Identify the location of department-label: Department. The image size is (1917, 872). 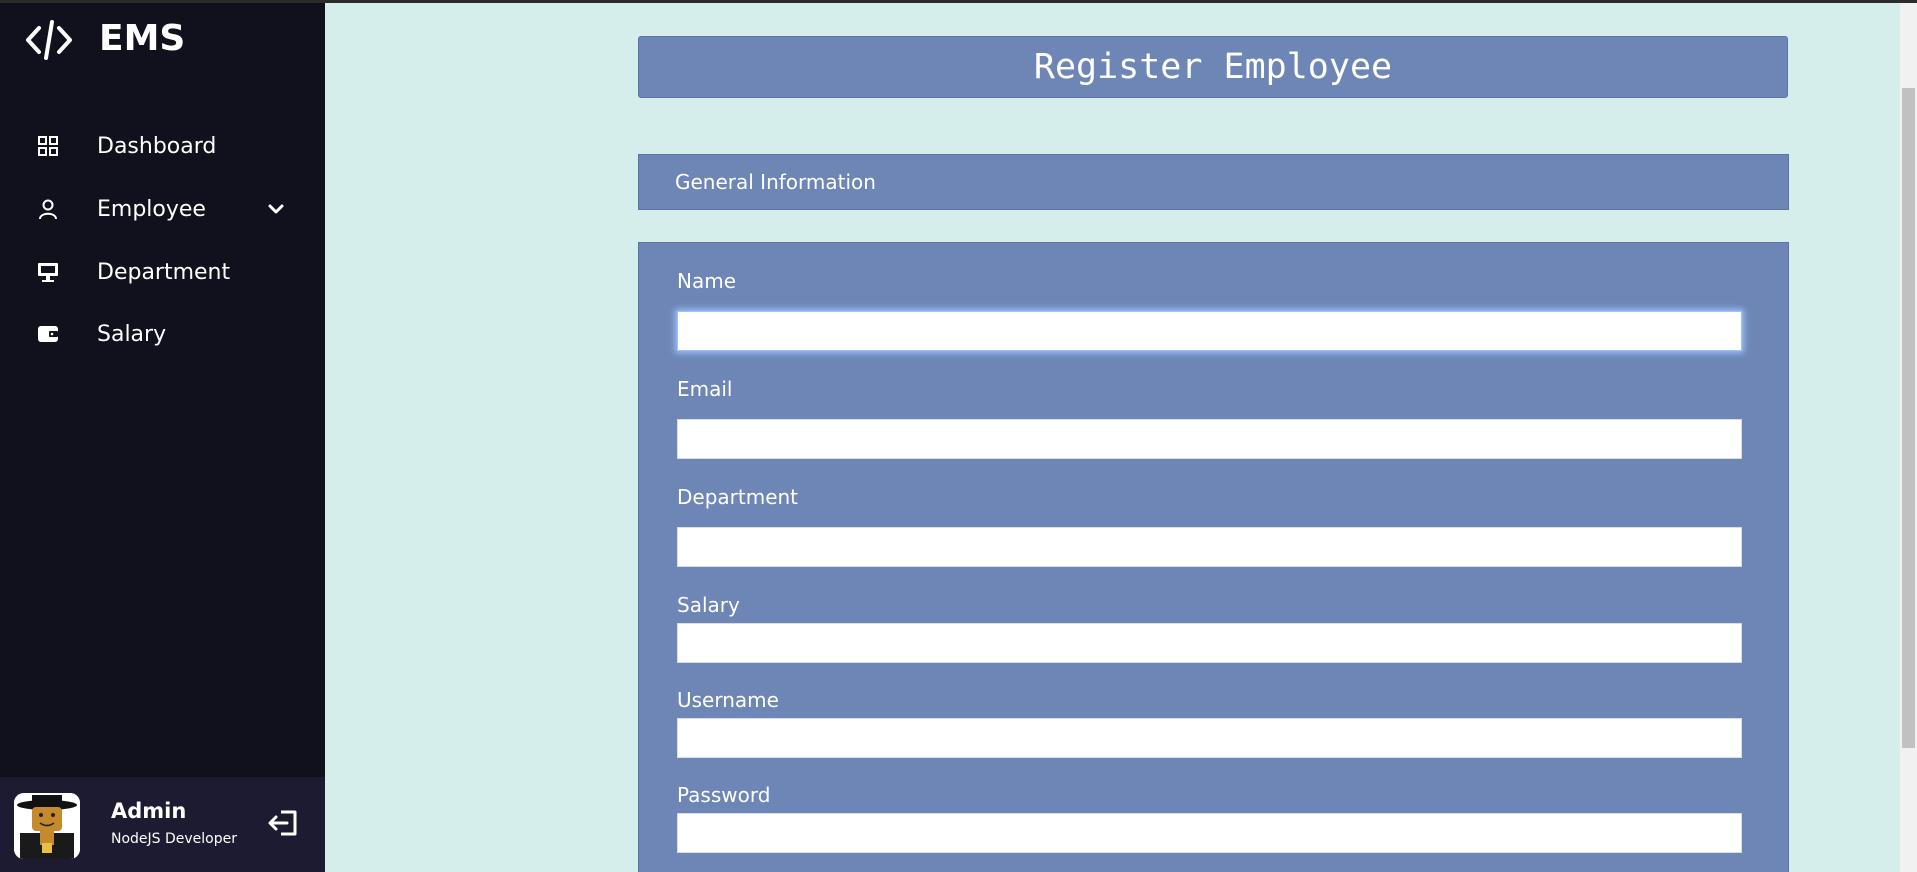
(738, 497).